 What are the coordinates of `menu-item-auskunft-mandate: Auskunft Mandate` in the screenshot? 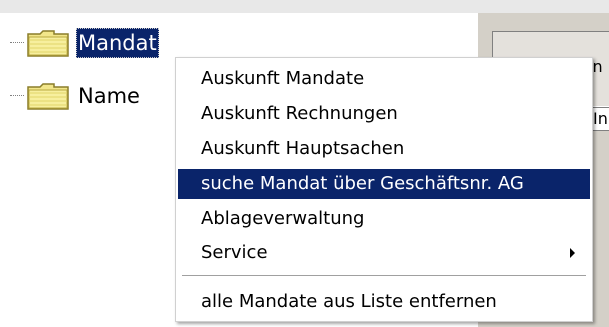 It's located at (384, 79).